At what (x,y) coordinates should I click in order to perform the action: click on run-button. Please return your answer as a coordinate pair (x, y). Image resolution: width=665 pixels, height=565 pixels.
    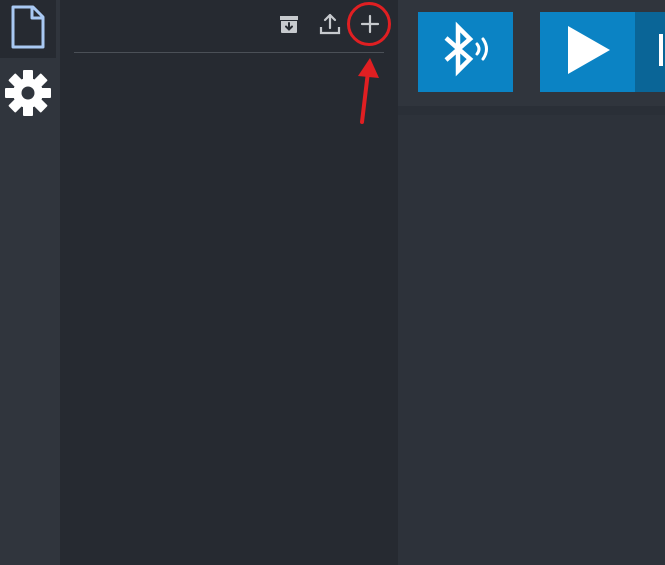
    Looking at the image, I should click on (587, 52).